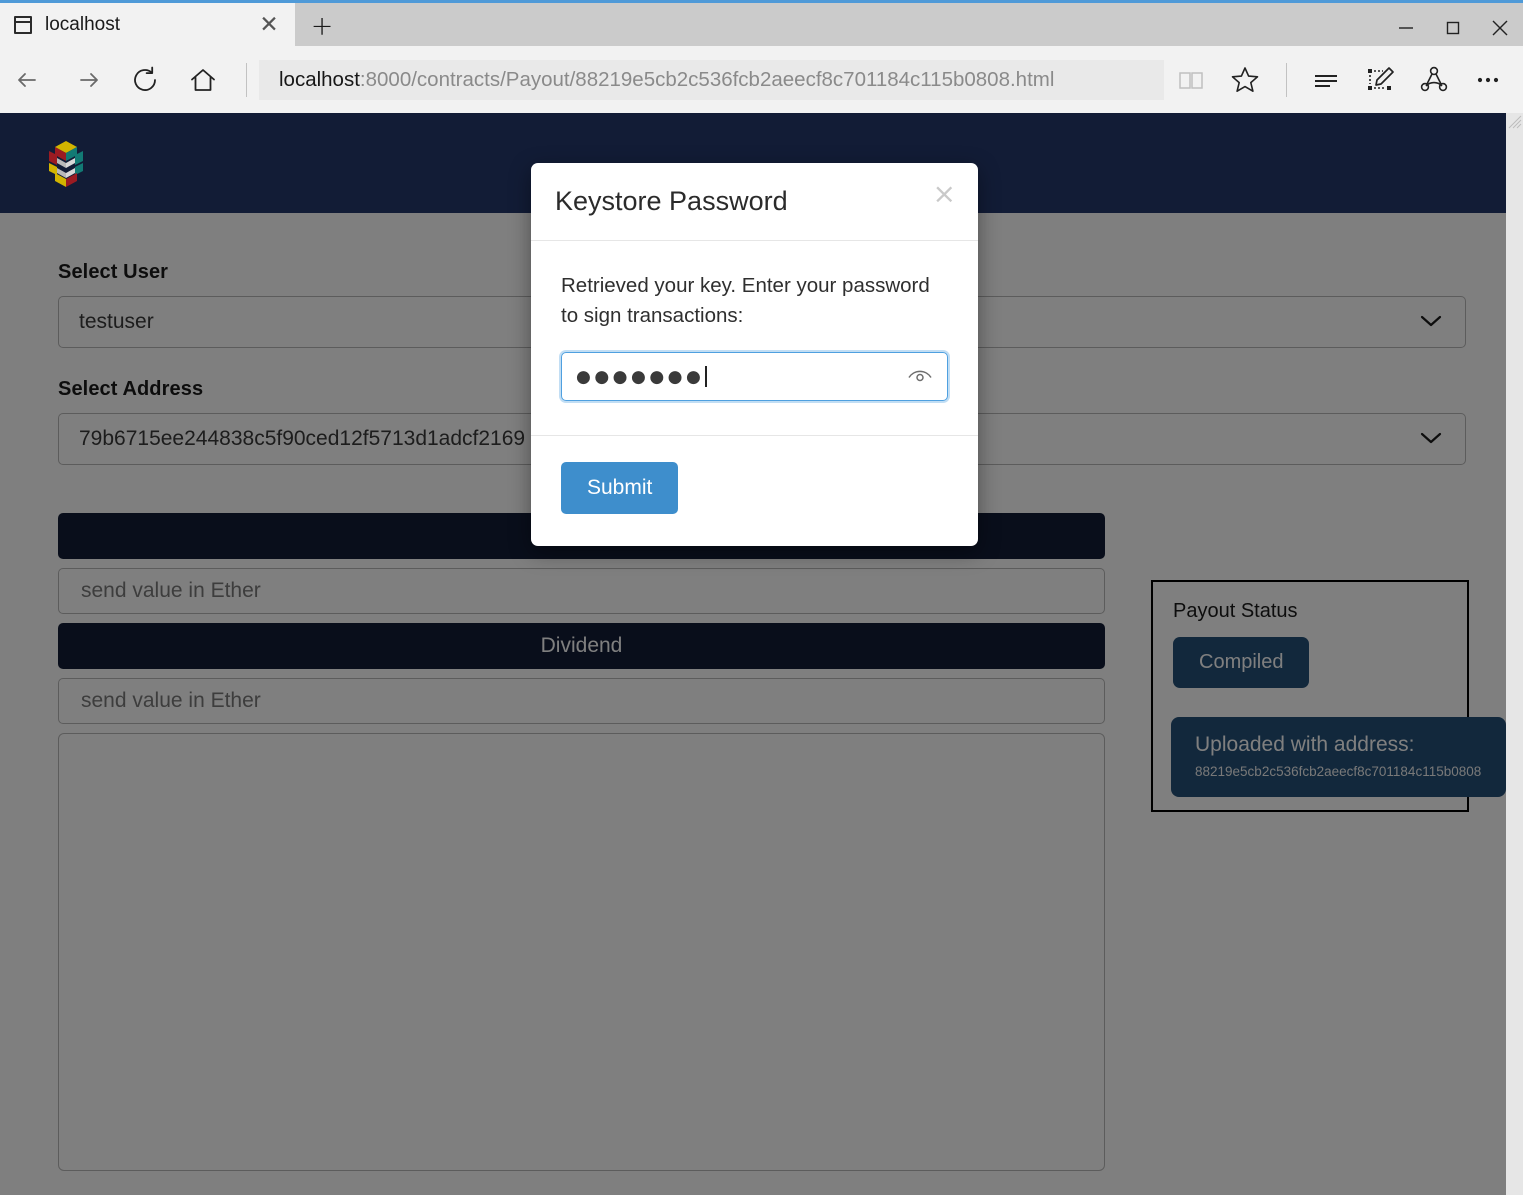  Describe the element at coordinates (620, 488) in the screenshot. I see `submit-button: Submit` at that location.